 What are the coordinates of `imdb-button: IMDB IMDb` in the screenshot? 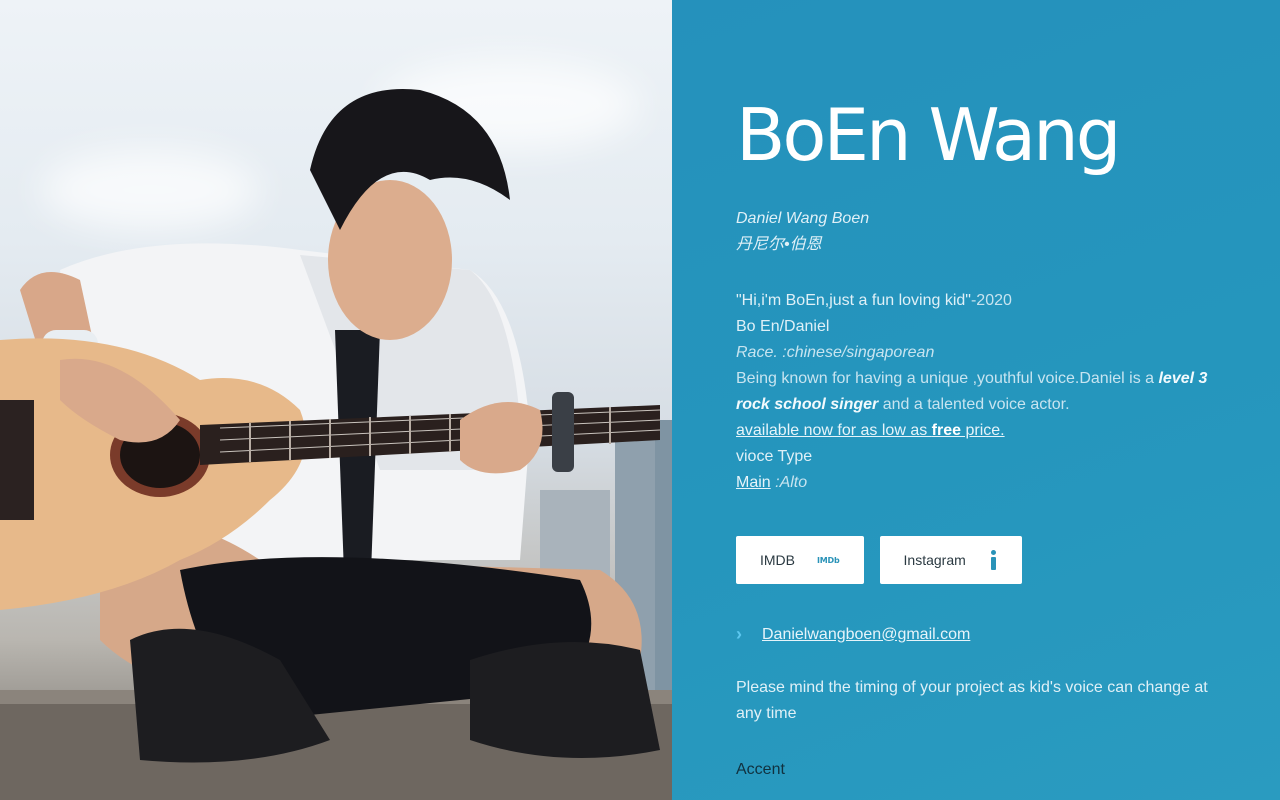 It's located at (800, 560).